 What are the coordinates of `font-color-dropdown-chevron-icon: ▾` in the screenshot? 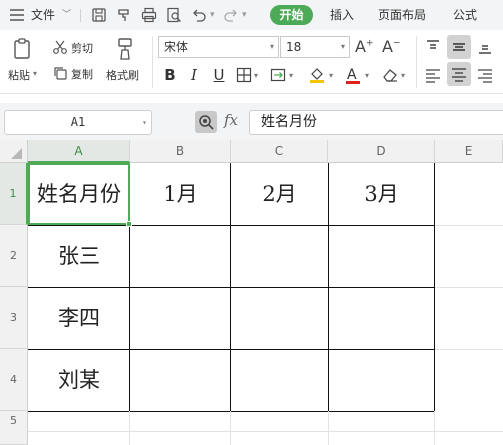 It's located at (367, 75).